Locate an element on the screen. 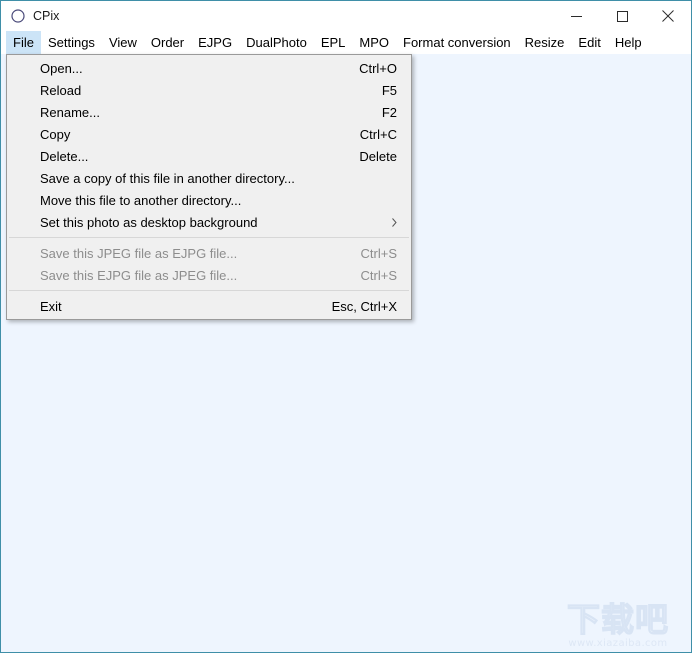  menubar-item-order: Order is located at coordinates (167, 42).